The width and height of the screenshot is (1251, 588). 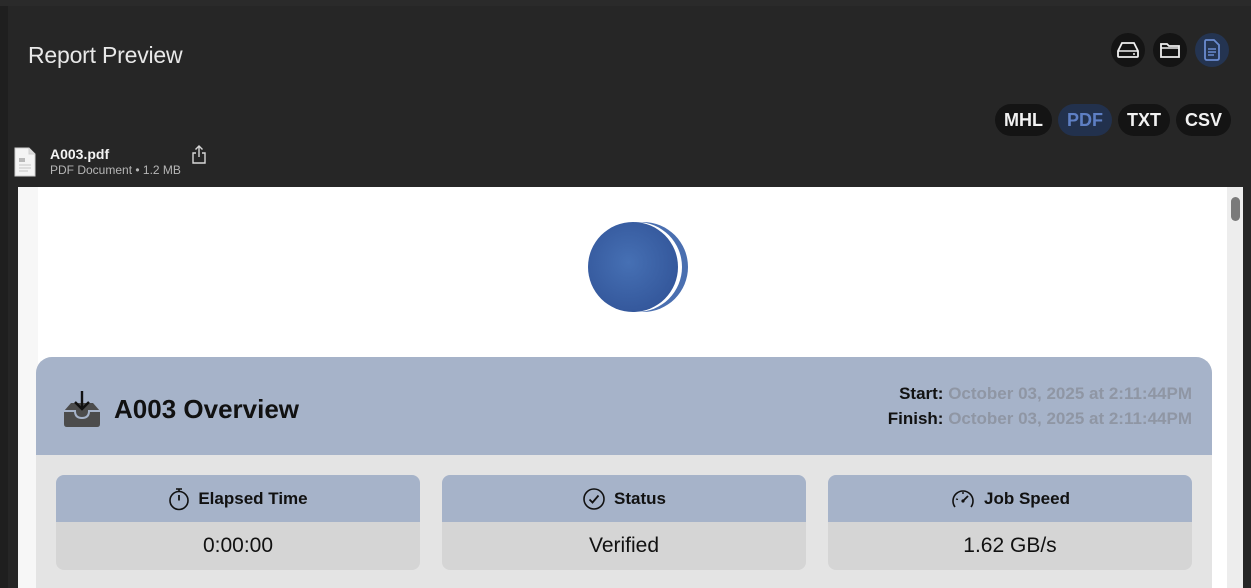 I want to click on checkmark-circle-icon, so click(x=594, y=498).